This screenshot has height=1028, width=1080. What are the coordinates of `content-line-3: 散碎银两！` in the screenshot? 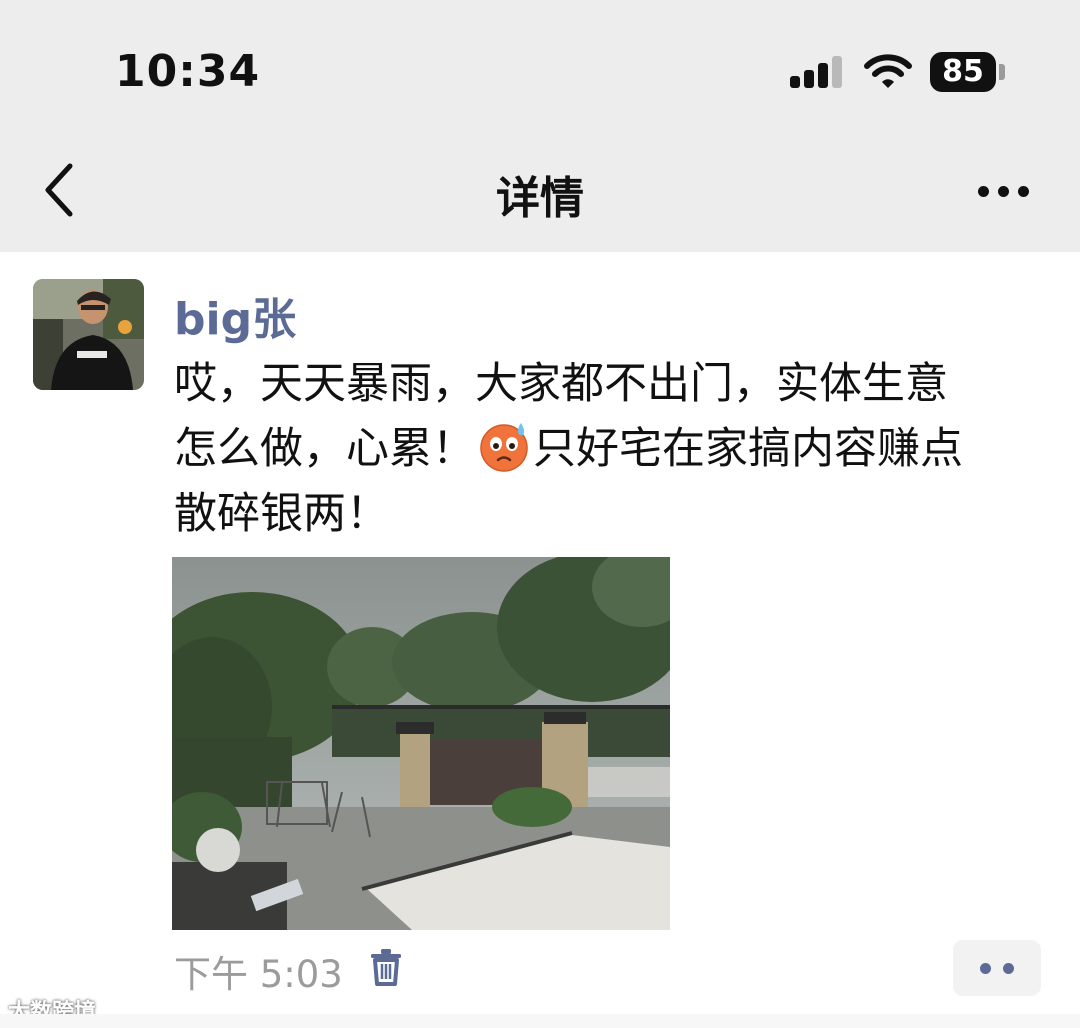 It's located at (281, 514).